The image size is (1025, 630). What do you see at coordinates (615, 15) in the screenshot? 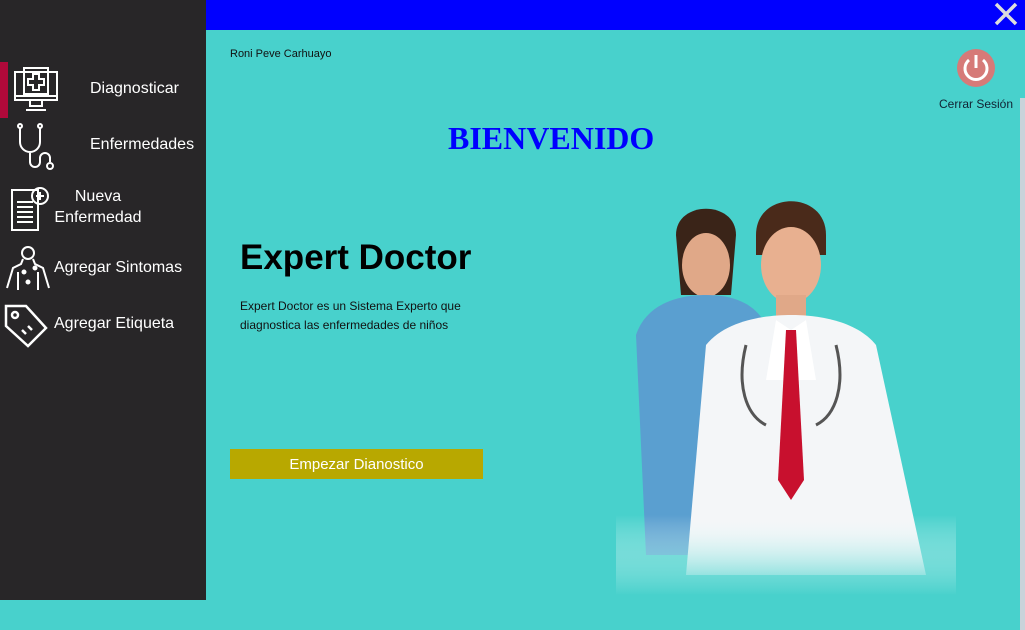
I see `title-bar` at bounding box center [615, 15].